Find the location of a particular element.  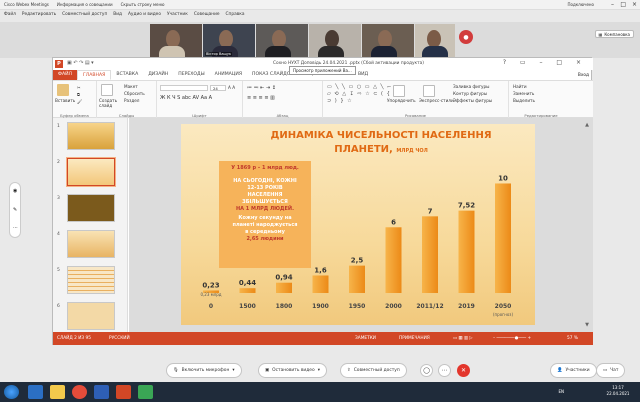

start-button-icon is located at coordinates (11, 392).